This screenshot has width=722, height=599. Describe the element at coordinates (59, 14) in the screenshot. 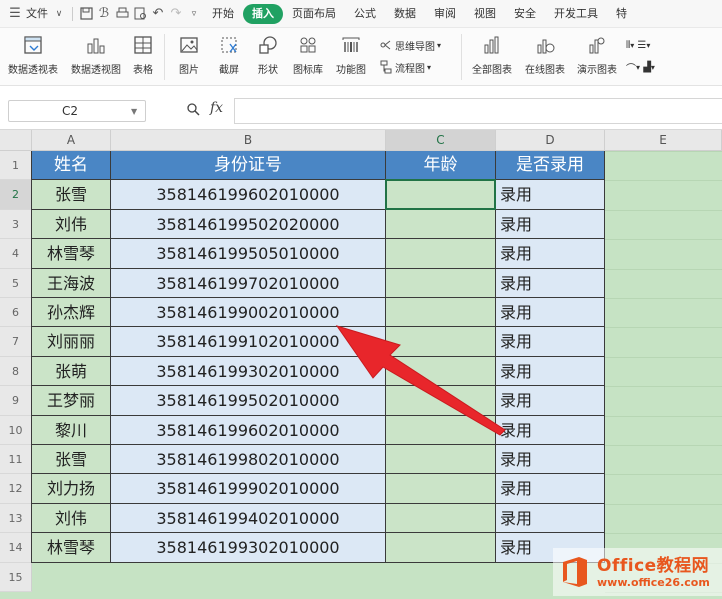

I see `chevron-down-icon: ∨` at that location.